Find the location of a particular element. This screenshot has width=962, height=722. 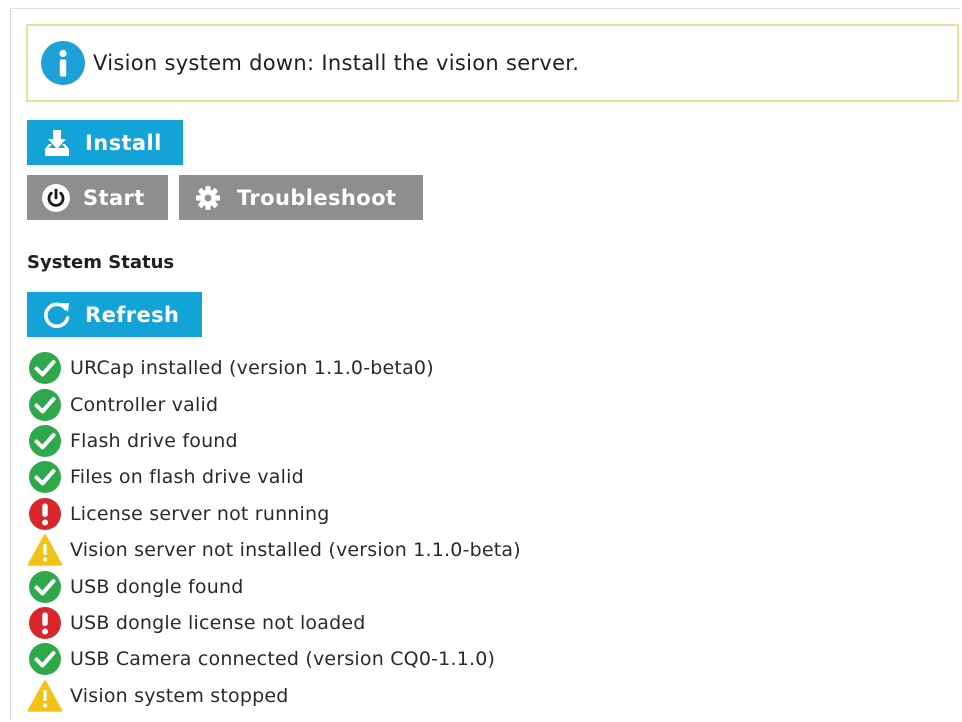

start-button: Start is located at coordinates (97, 197).